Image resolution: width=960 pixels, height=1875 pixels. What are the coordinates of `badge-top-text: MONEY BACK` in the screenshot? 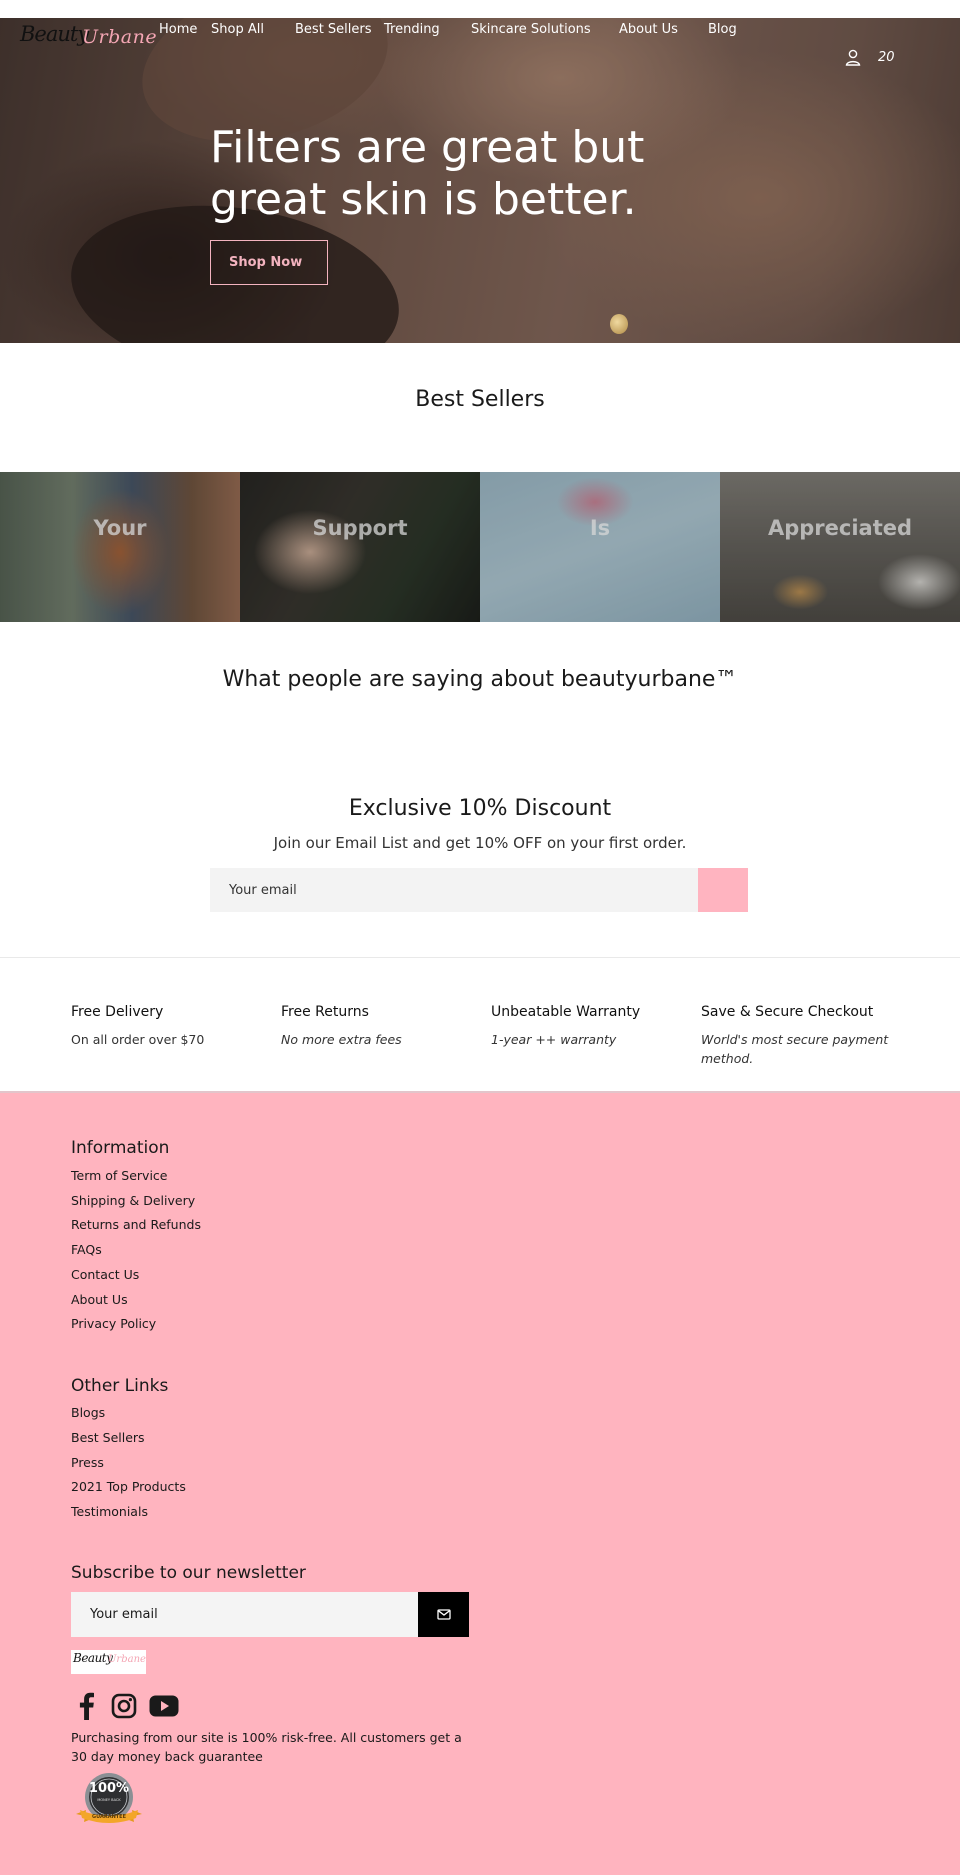 It's located at (109, 1800).